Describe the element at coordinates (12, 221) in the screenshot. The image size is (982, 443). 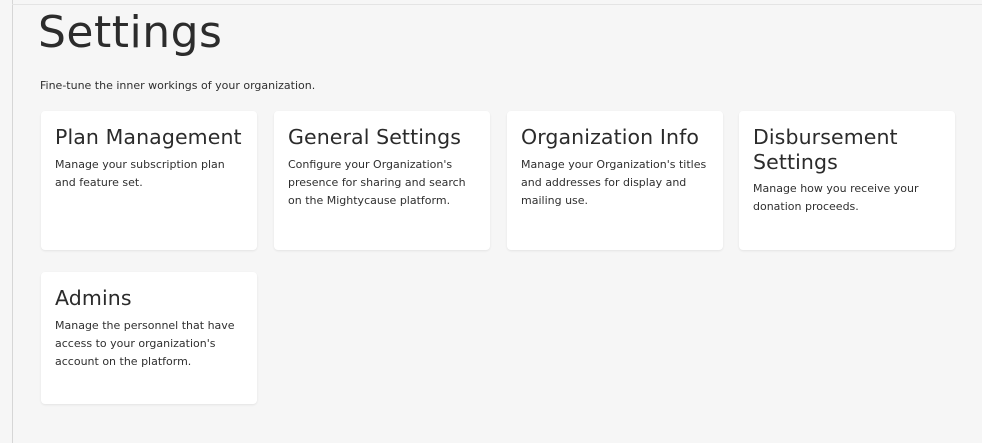
I see `left-divider` at that location.